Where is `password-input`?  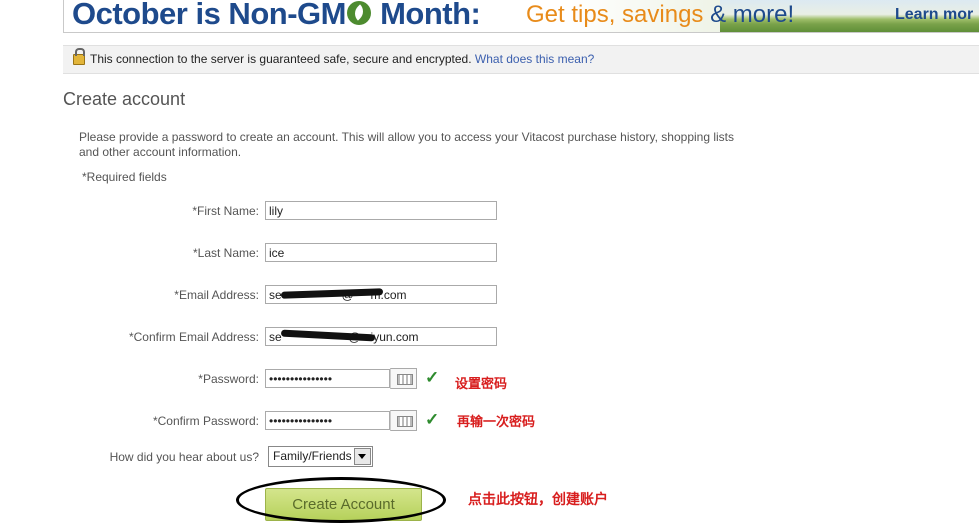 password-input is located at coordinates (327, 378).